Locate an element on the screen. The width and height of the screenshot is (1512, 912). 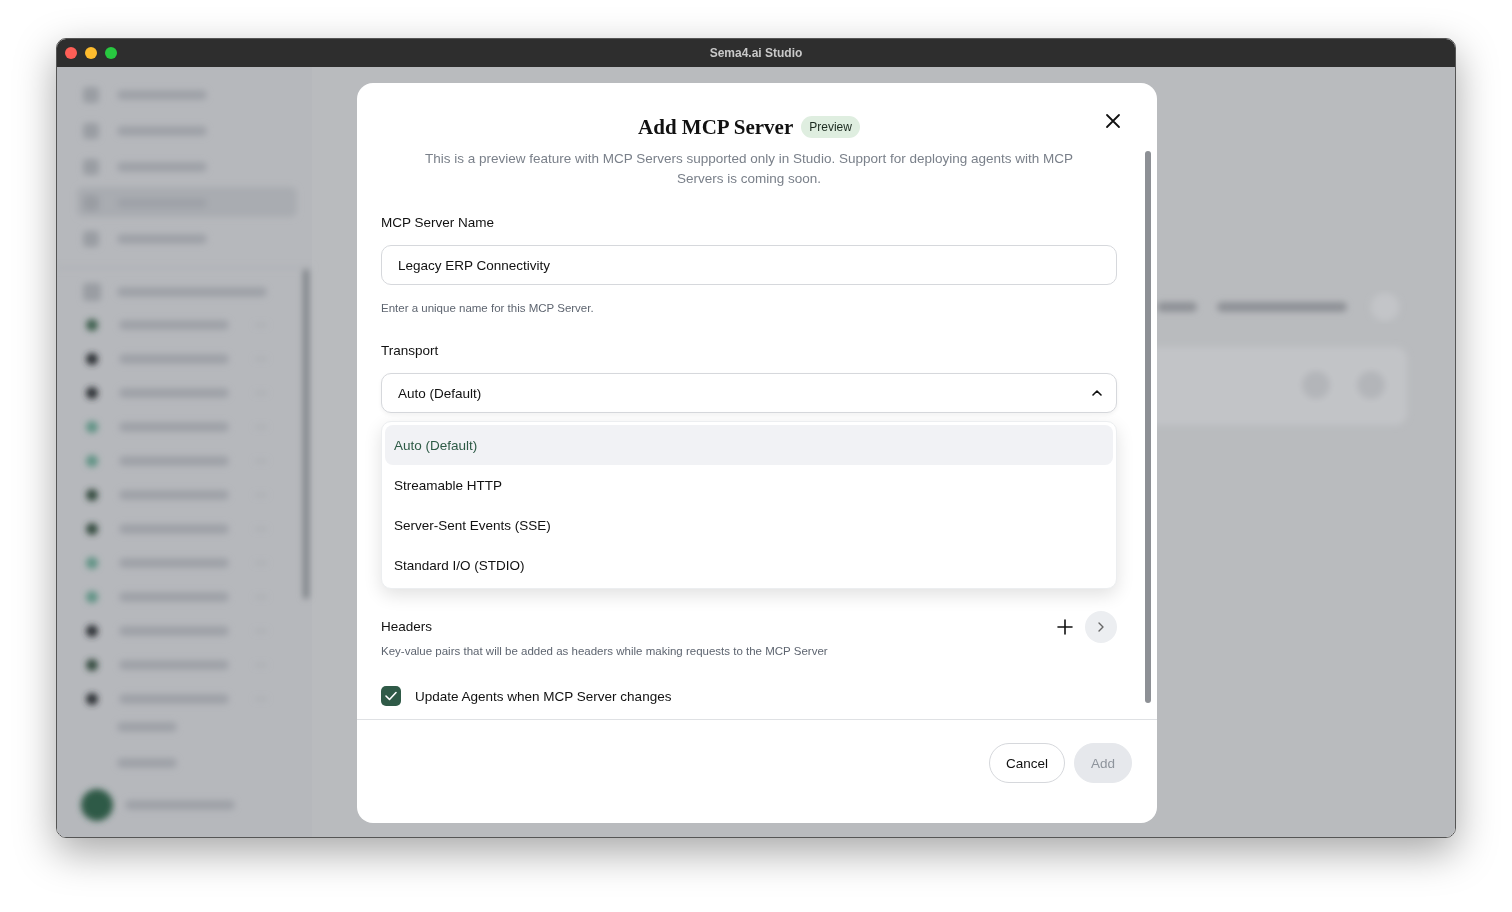
field-hint: Enter a unique name for this MCP Server. is located at coordinates (488, 308).